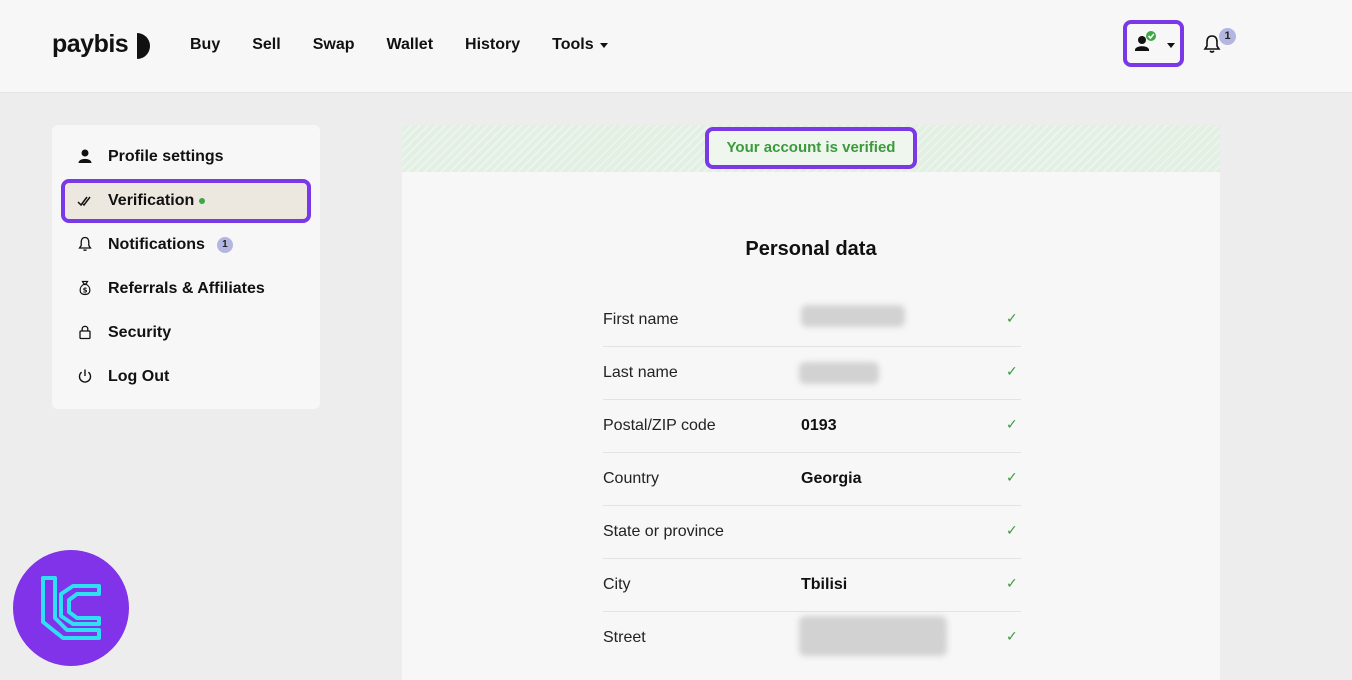  What do you see at coordinates (617, 584) in the screenshot?
I see `row-label: City` at bounding box center [617, 584].